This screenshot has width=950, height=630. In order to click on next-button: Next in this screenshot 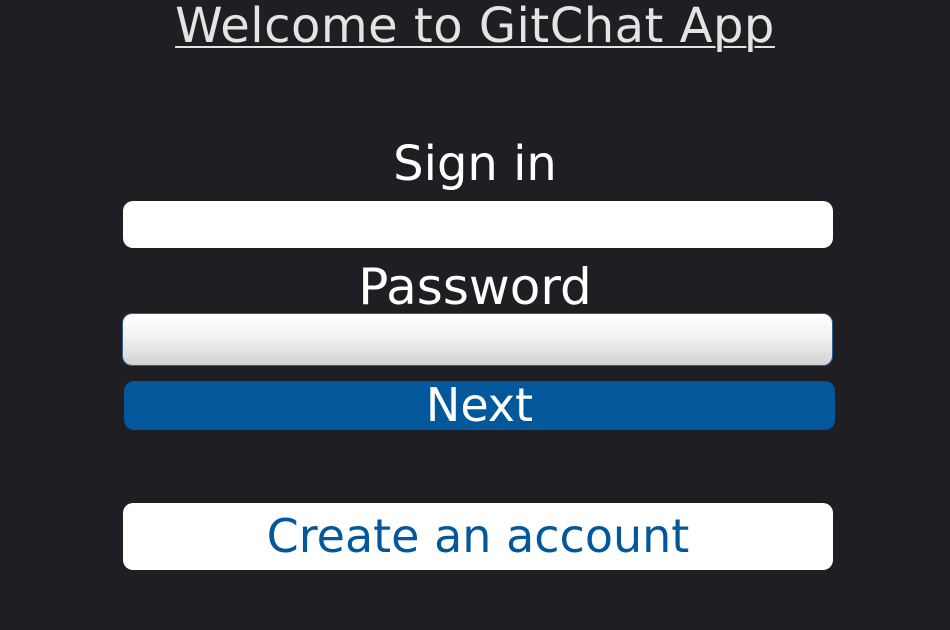, I will do `click(479, 405)`.